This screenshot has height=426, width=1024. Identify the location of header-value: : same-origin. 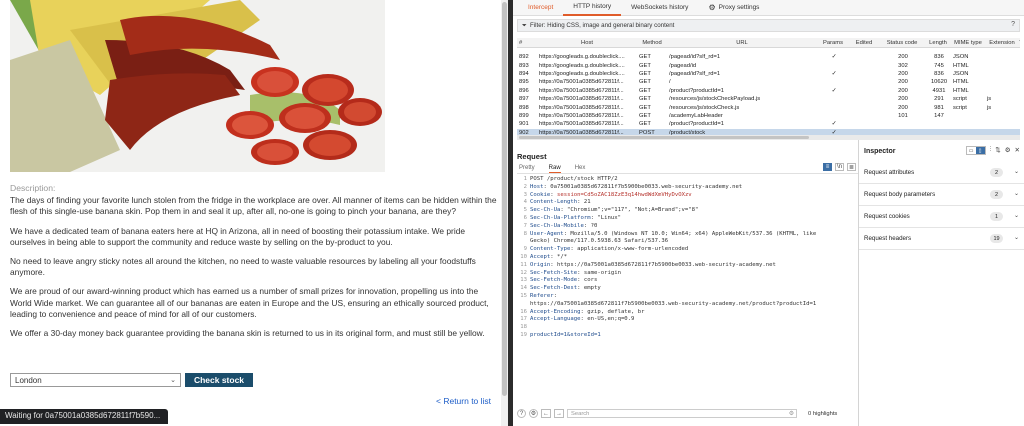
(599, 272).